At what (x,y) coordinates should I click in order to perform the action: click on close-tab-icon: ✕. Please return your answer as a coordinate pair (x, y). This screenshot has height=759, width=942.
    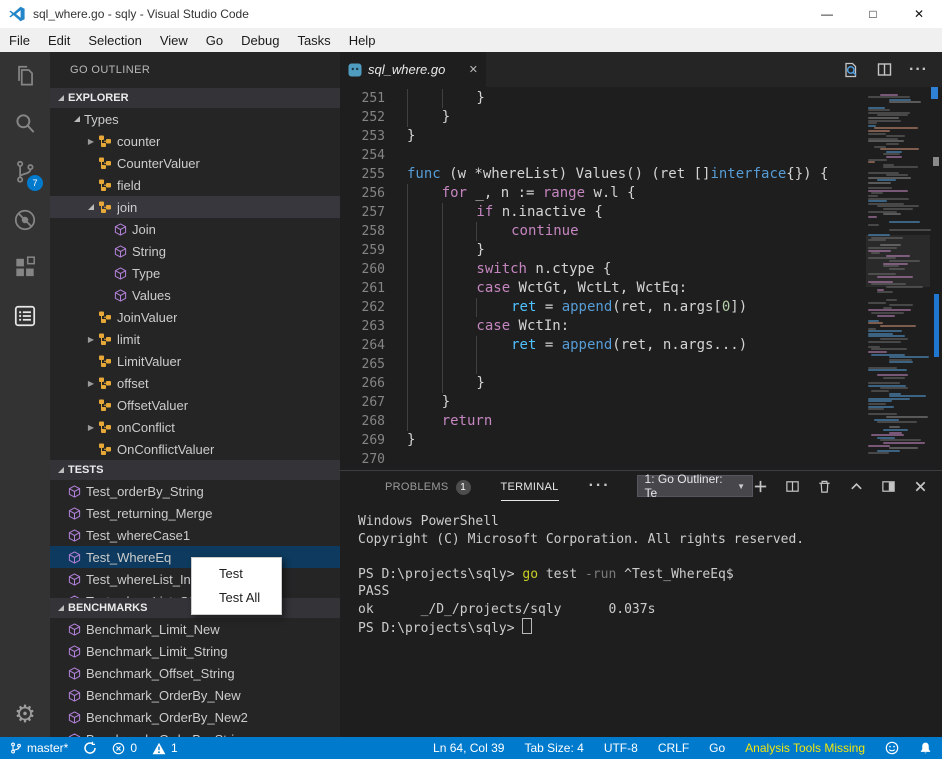
    Looking at the image, I should click on (473, 69).